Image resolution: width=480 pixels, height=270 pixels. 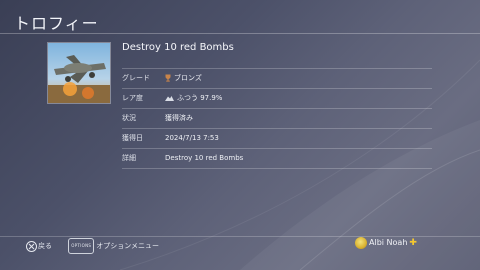 I want to click on row-earned-date: 獲得日 2024/7/13 7:53, so click(x=277, y=138).